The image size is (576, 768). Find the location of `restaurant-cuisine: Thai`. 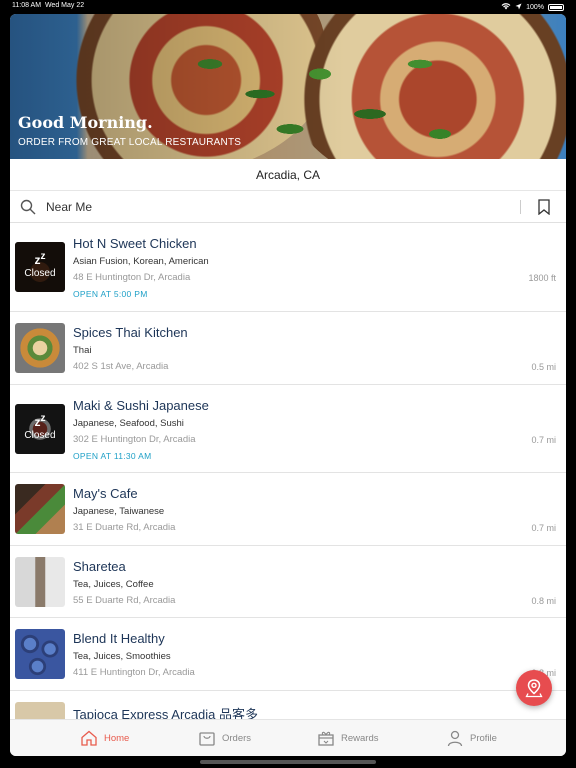

restaurant-cuisine: Thai is located at coordinates (82, 350).